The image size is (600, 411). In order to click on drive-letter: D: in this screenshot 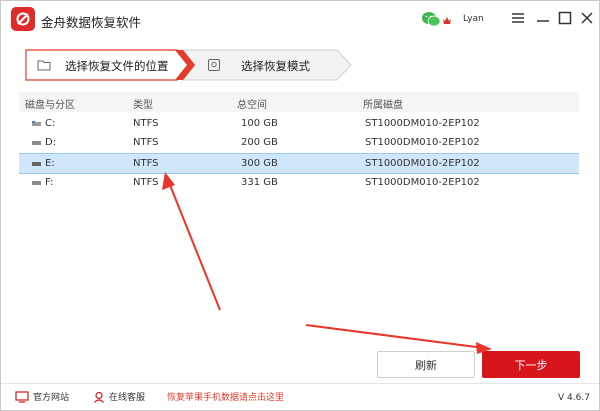, I will do `click(51, 142)`.